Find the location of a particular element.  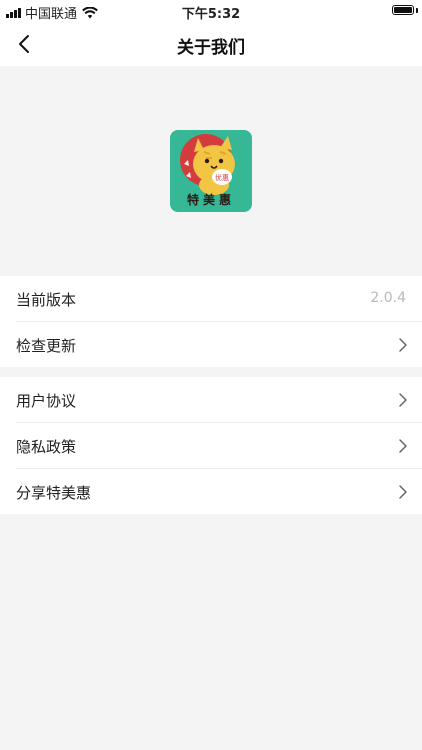

navigation-bar: 关于我们 is located at coordinates (211, 44).